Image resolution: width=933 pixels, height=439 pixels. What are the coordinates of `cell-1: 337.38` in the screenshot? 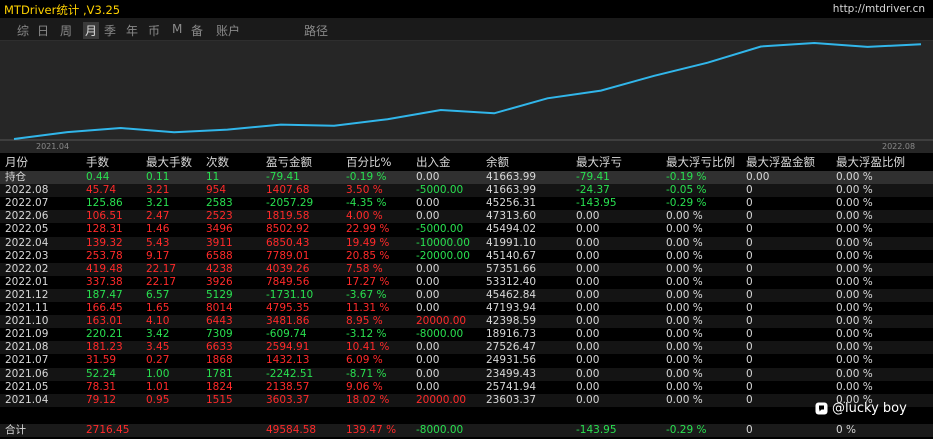 It's located at (104, 281).